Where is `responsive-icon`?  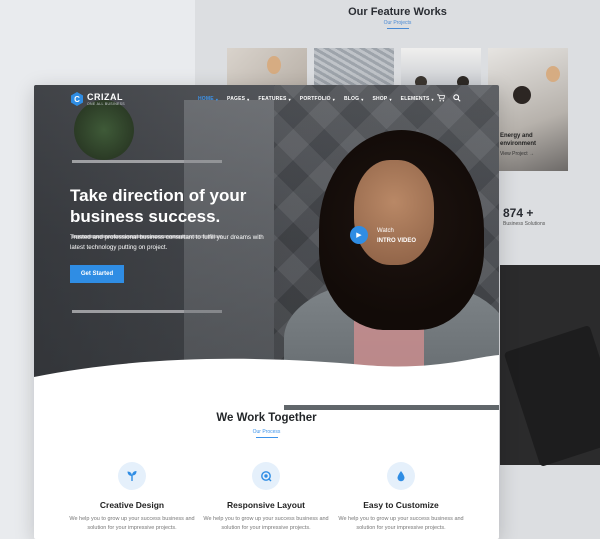
responsive-icon is located at coordinates (266, 476).